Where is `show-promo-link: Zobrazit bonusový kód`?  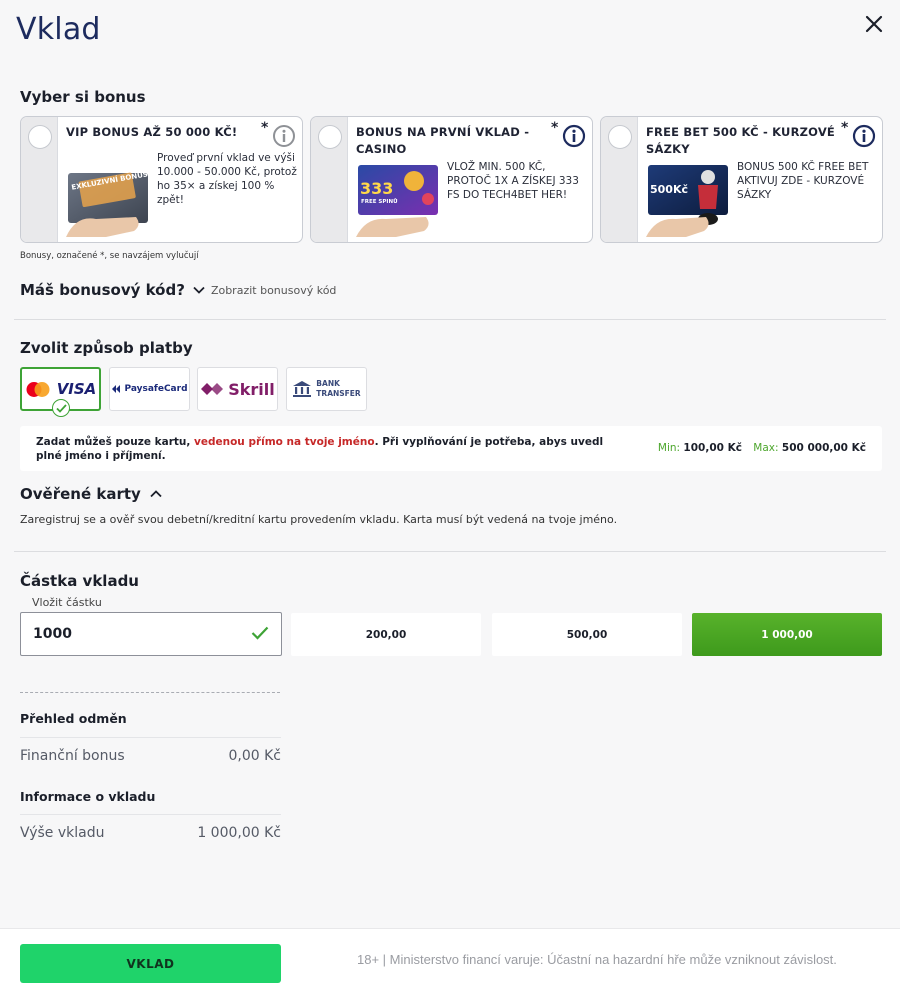
show-promo-link: Zobrazit bonusový kód is located at coordinates (273, 290).